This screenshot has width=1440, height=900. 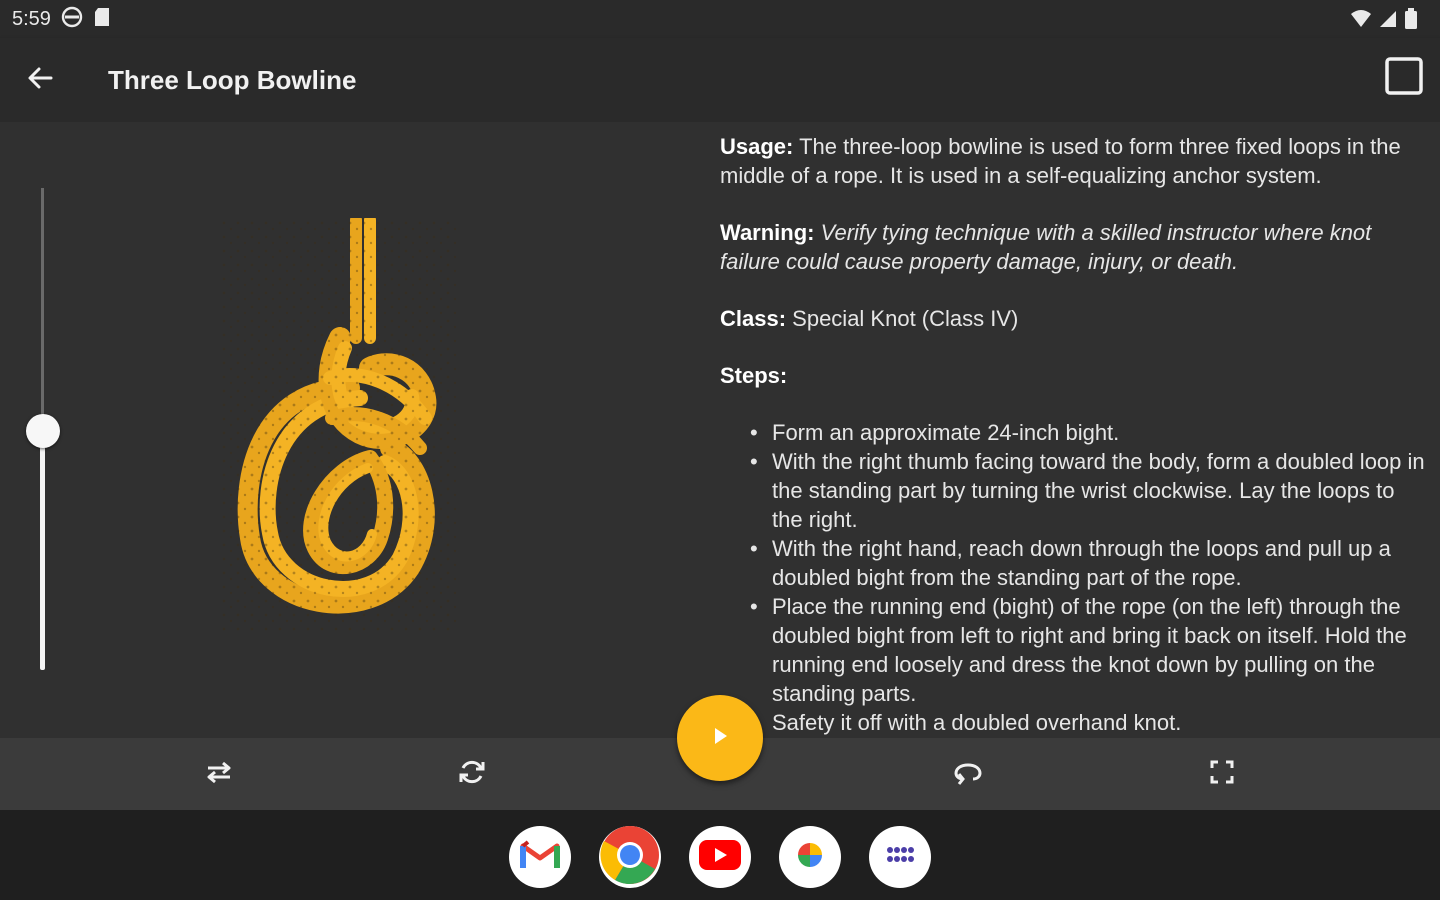 I want to click on youtube-app, so click(x=720, y=857).